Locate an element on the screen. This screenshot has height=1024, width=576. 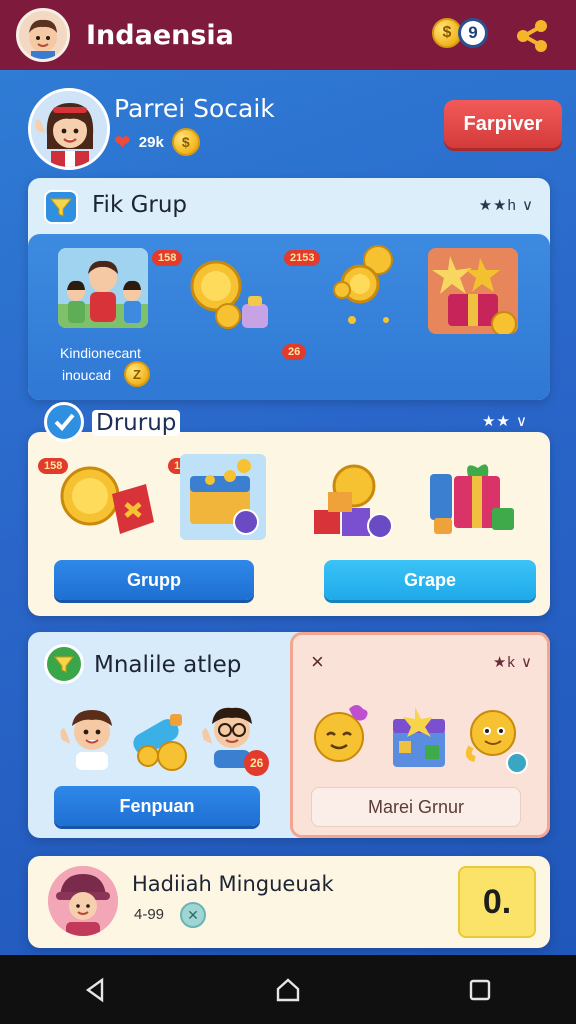
group-card-body: Kindionecant inoucad Z 158 2153 26 is located at coordinates (289, 317).